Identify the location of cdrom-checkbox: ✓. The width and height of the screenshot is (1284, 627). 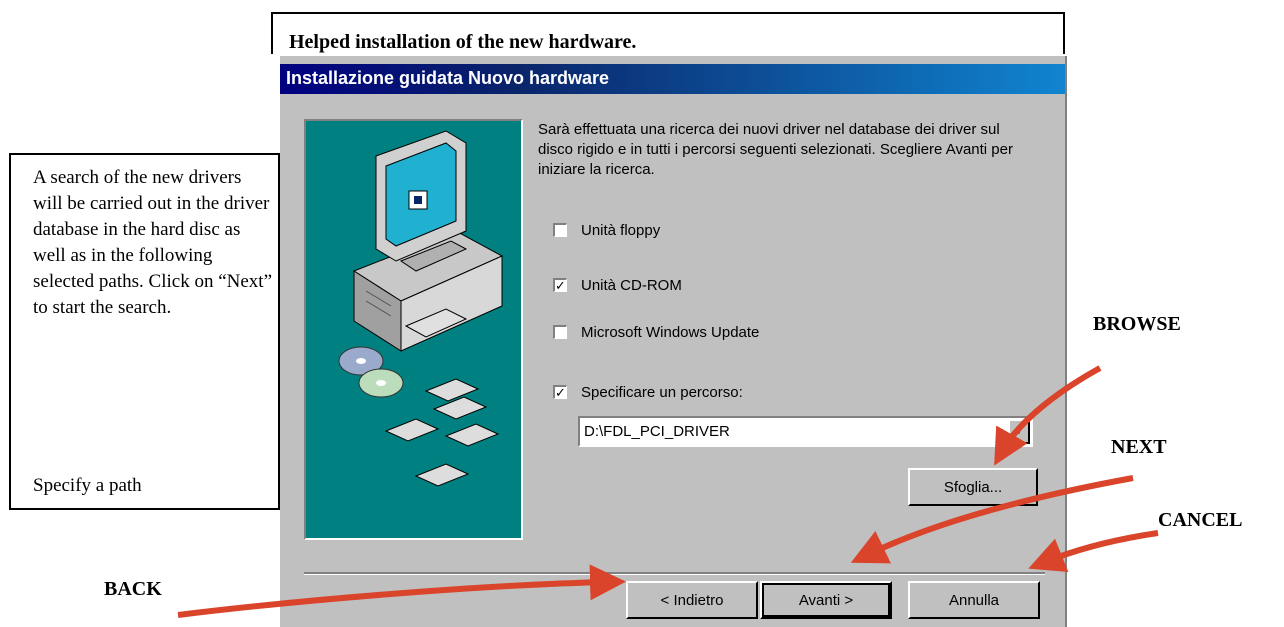
(560, 285).